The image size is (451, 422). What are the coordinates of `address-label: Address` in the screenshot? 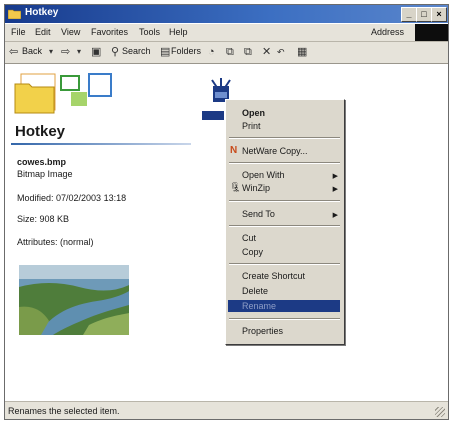 It's located at (387, 32).